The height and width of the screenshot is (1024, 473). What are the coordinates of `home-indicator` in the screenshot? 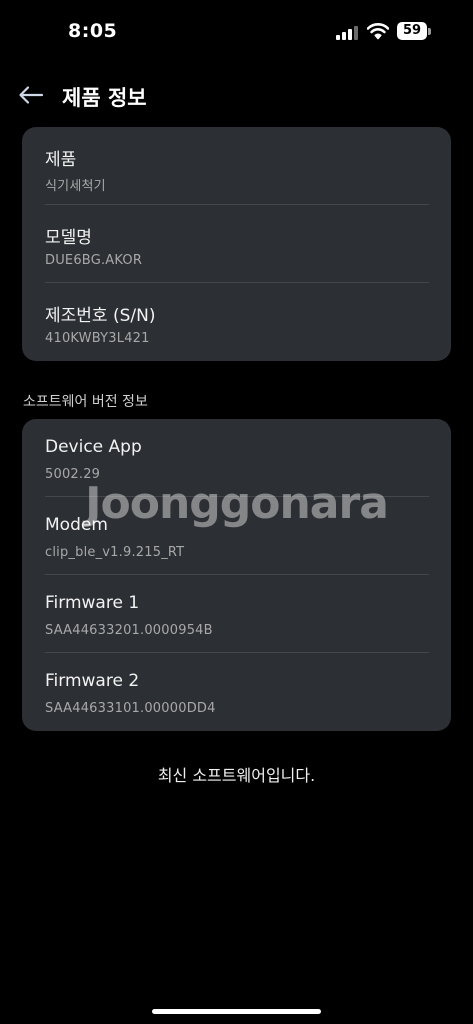 It's located at (236, 1011).